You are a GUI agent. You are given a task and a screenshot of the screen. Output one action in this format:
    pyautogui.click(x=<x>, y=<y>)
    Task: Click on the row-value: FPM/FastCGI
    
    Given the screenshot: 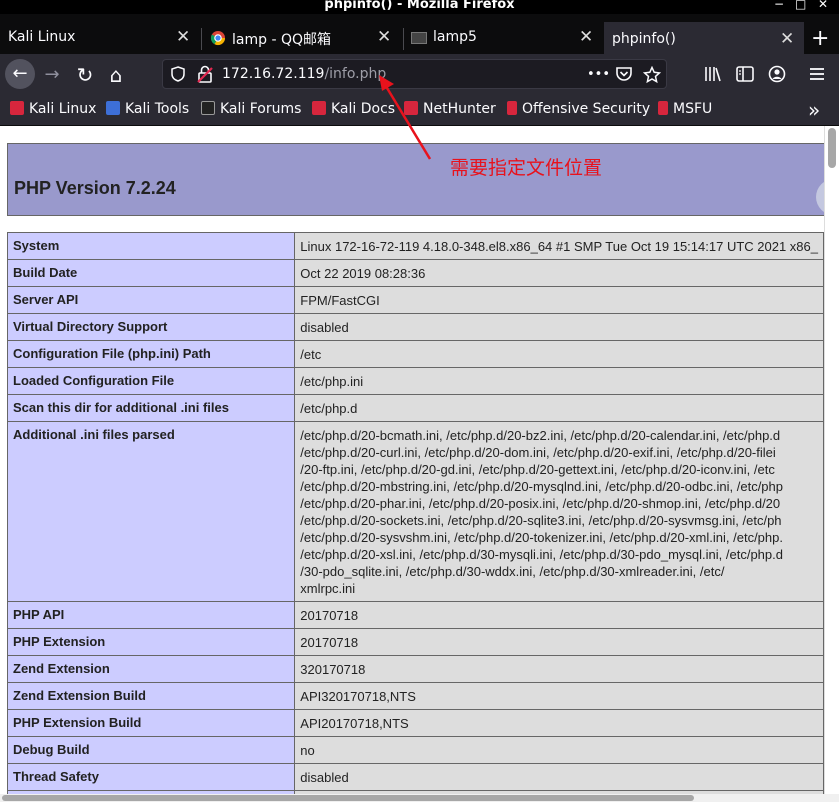 What is the action you would take?
    pyautogui.click(x=559, y=300)
    